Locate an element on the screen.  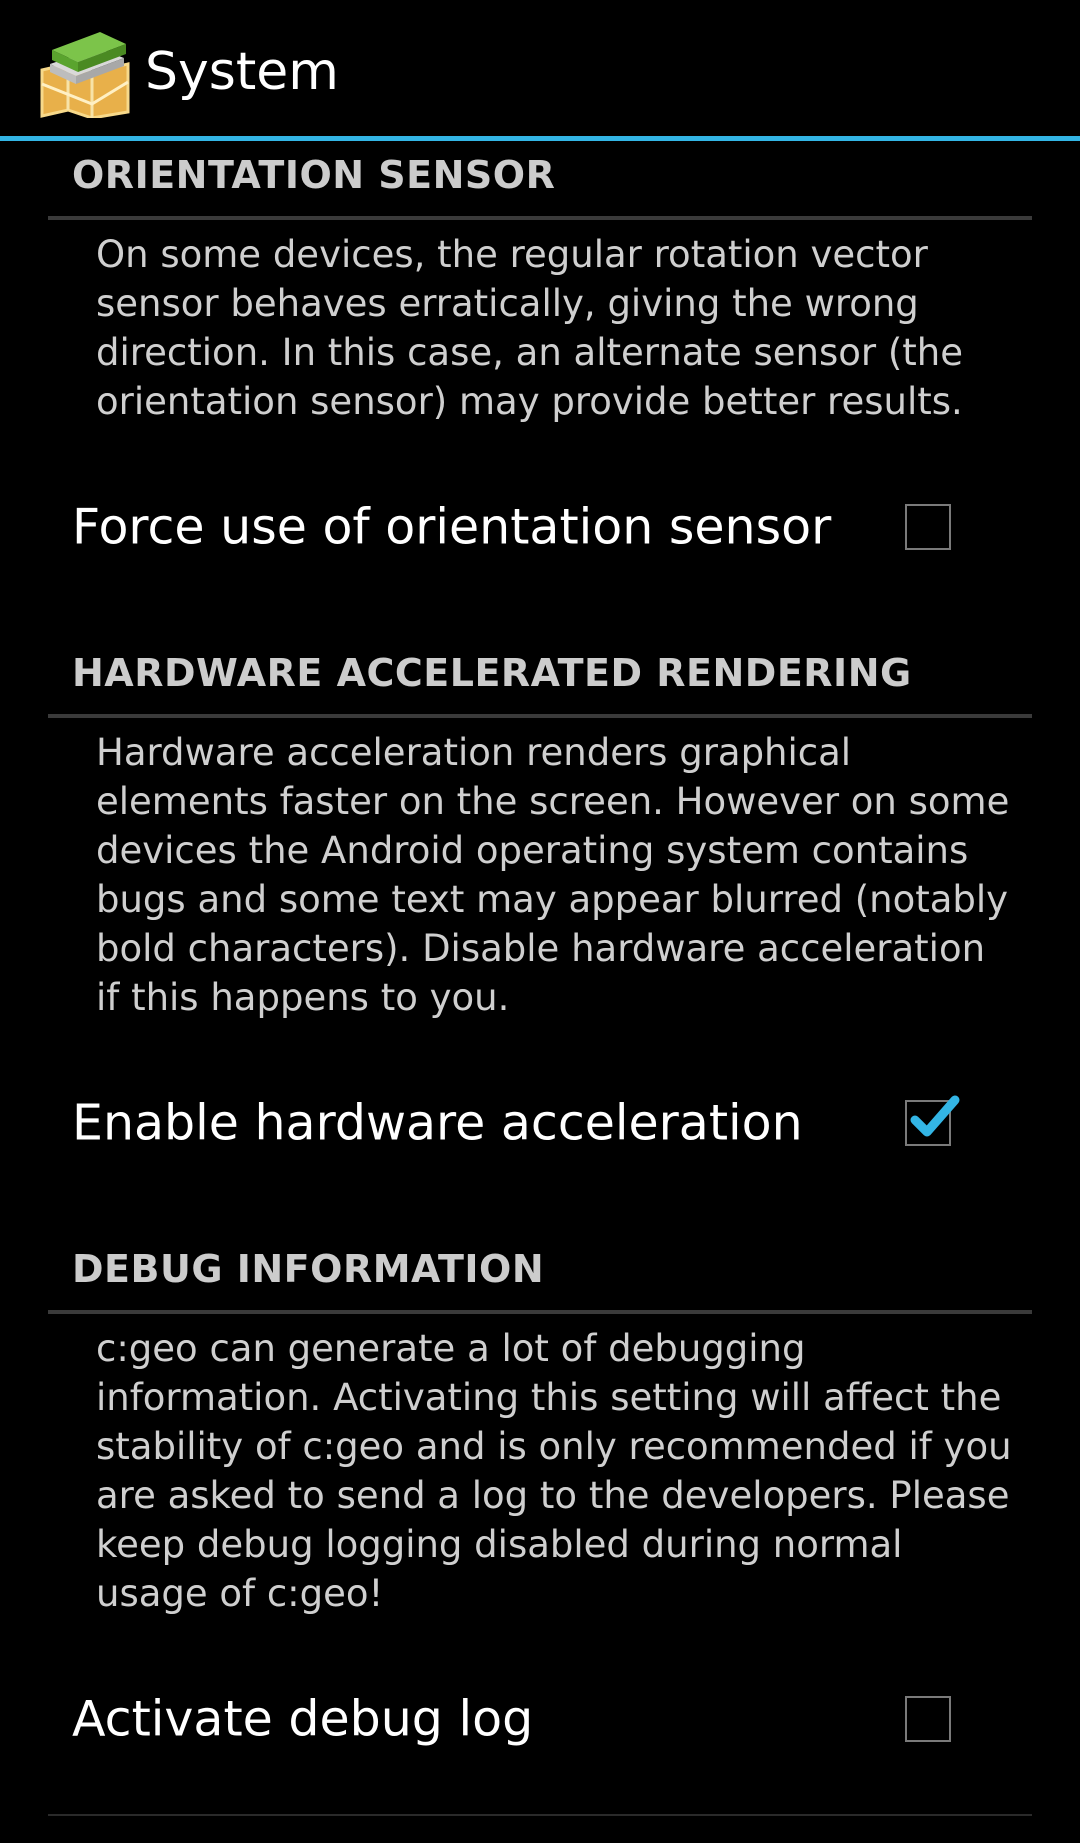
action-bar-divider is located at coordinates (540, 138).